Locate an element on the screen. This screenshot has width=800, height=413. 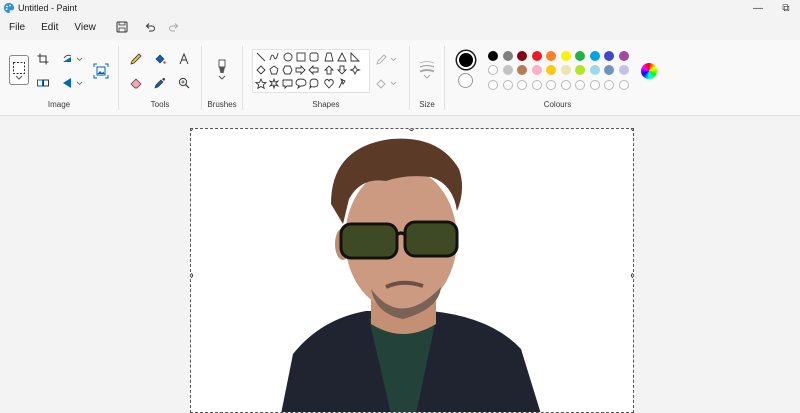
size-button is located at coordinates (427, 69).